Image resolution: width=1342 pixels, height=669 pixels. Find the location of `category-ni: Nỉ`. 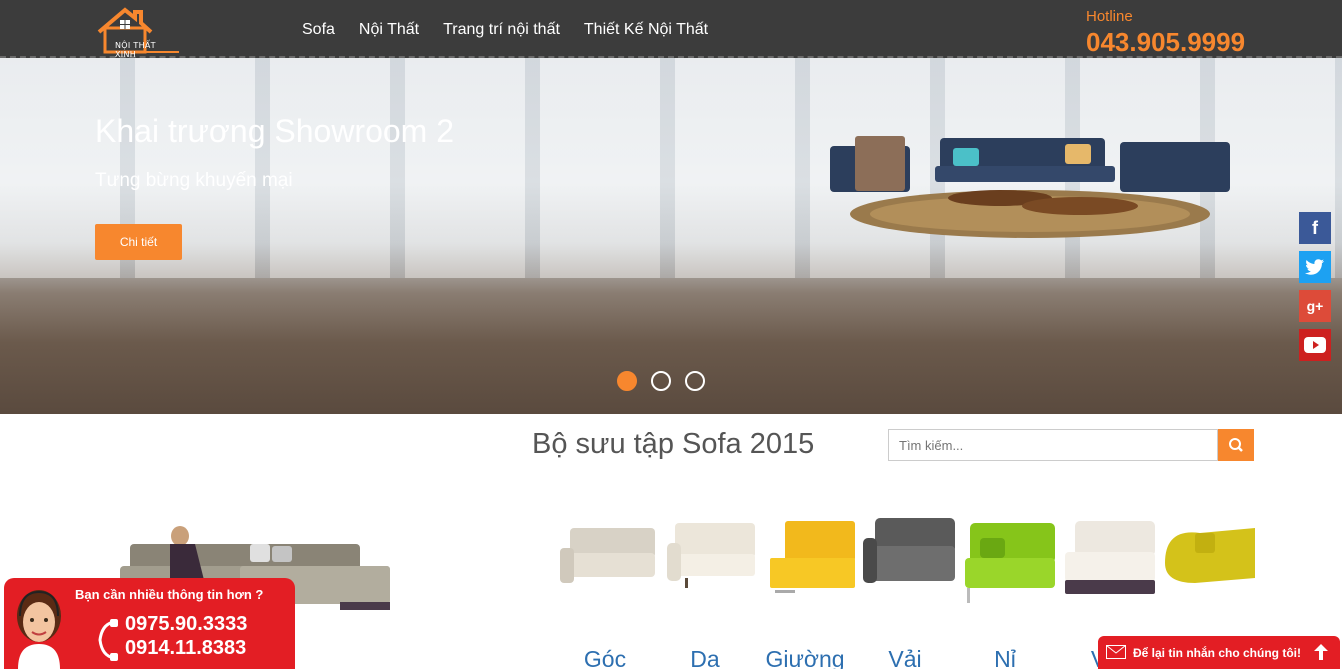

category-ni: Nỉ is located at coordinates (1005, 593).